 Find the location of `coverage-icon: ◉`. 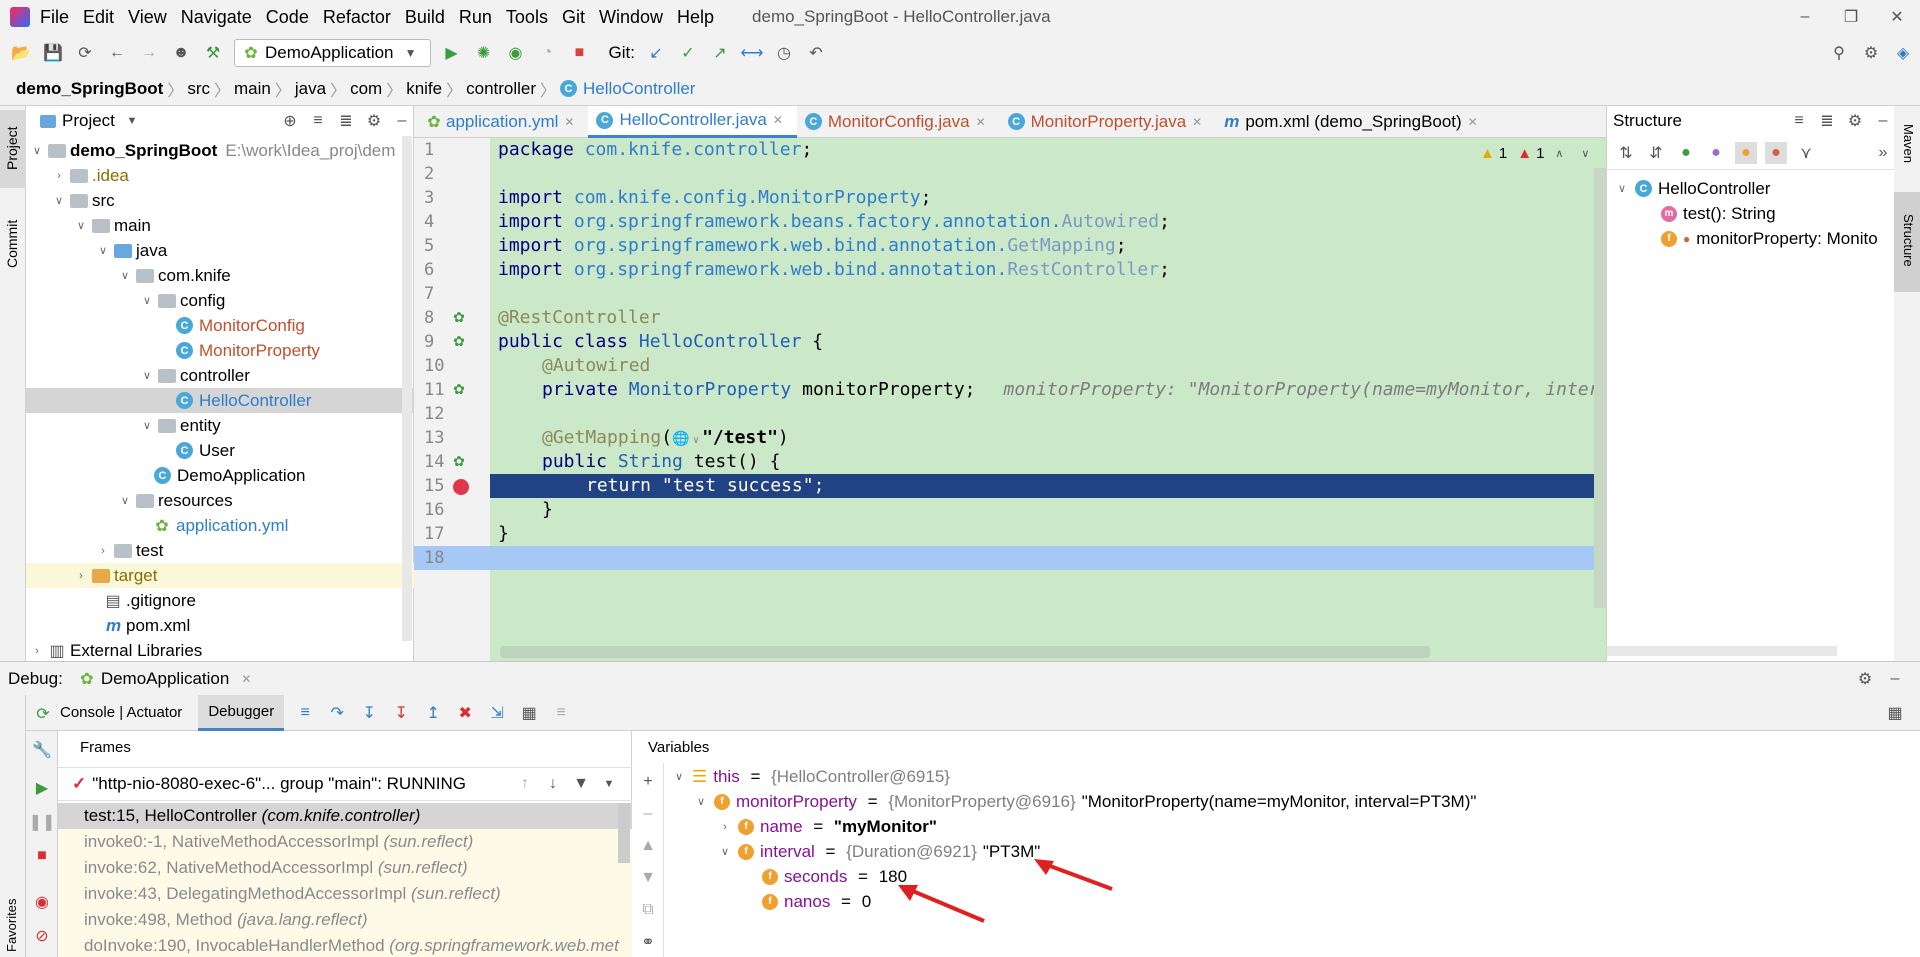

coverage-icon: ◉ is located at coordinates (516, 53).